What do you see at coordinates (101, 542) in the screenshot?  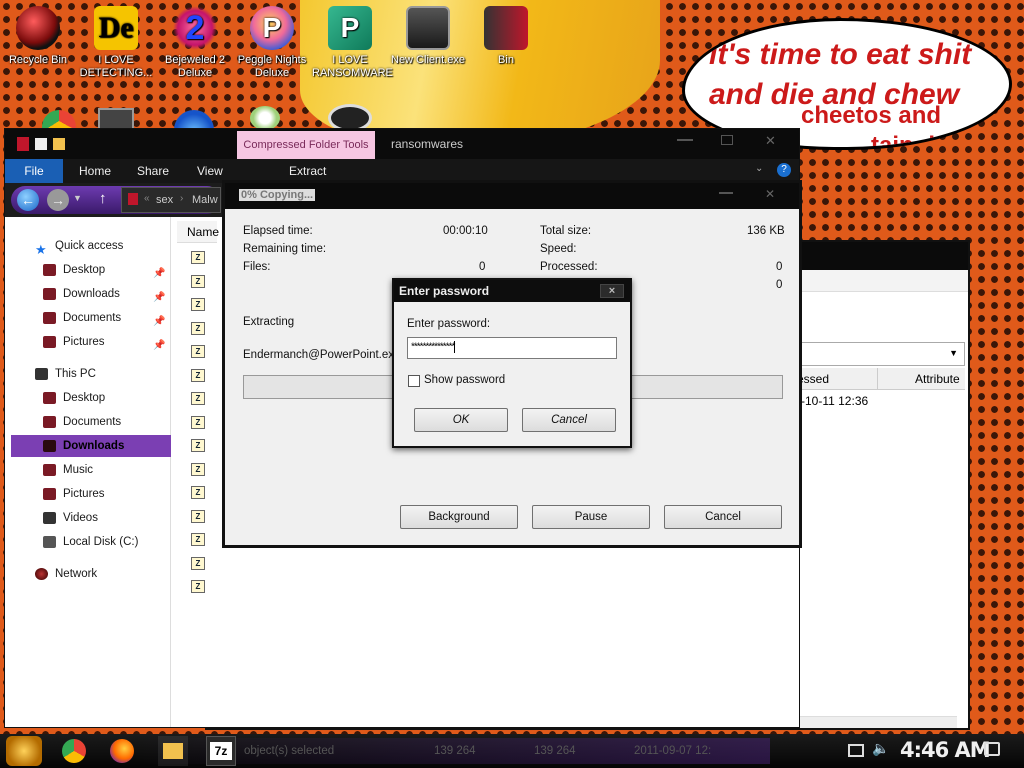 I see `sidebar-label: Local Disk (C:)` at bounding box center [101, 542].